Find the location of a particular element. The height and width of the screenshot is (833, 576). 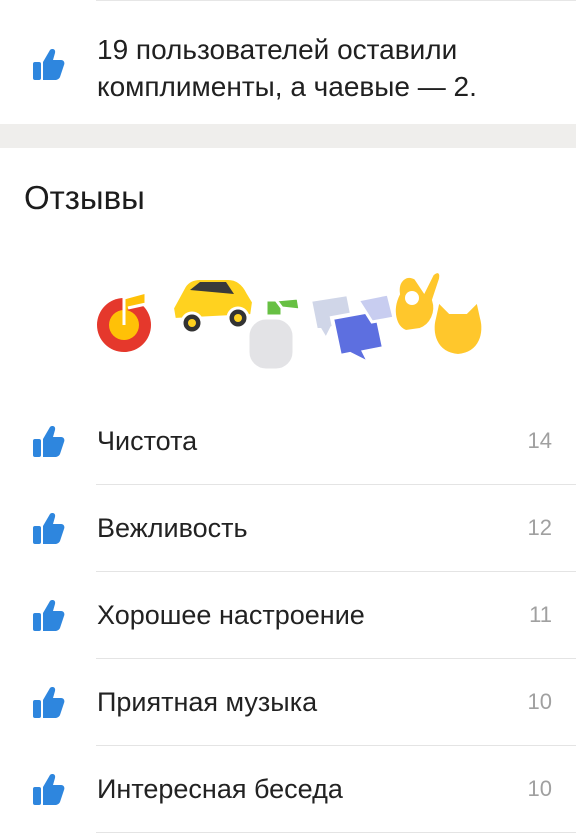

divider is located at coordinates (336, 0).